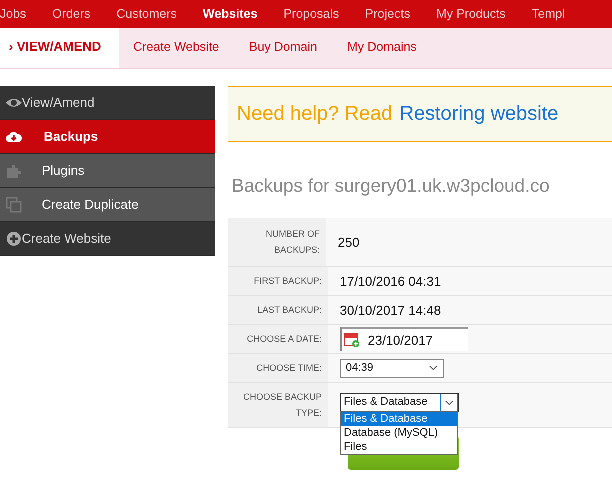  Describe the element at coordinates (107, 205) in the screenshot. I see `sidebar-item: Create Duplicate` at that location.